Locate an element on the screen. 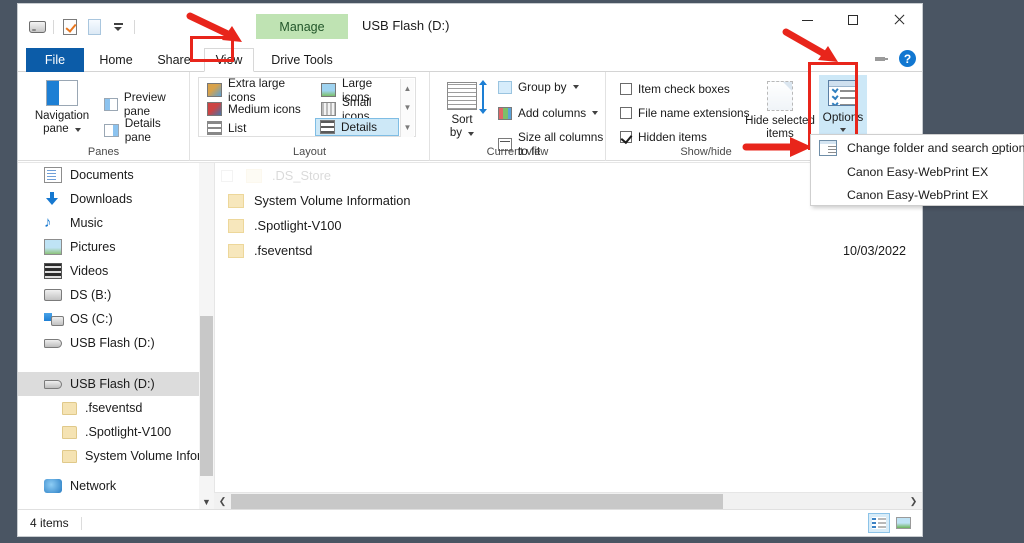  menu-item-change-folder-and-search-options: Change folder and search options is located at coordinates (917, 147).